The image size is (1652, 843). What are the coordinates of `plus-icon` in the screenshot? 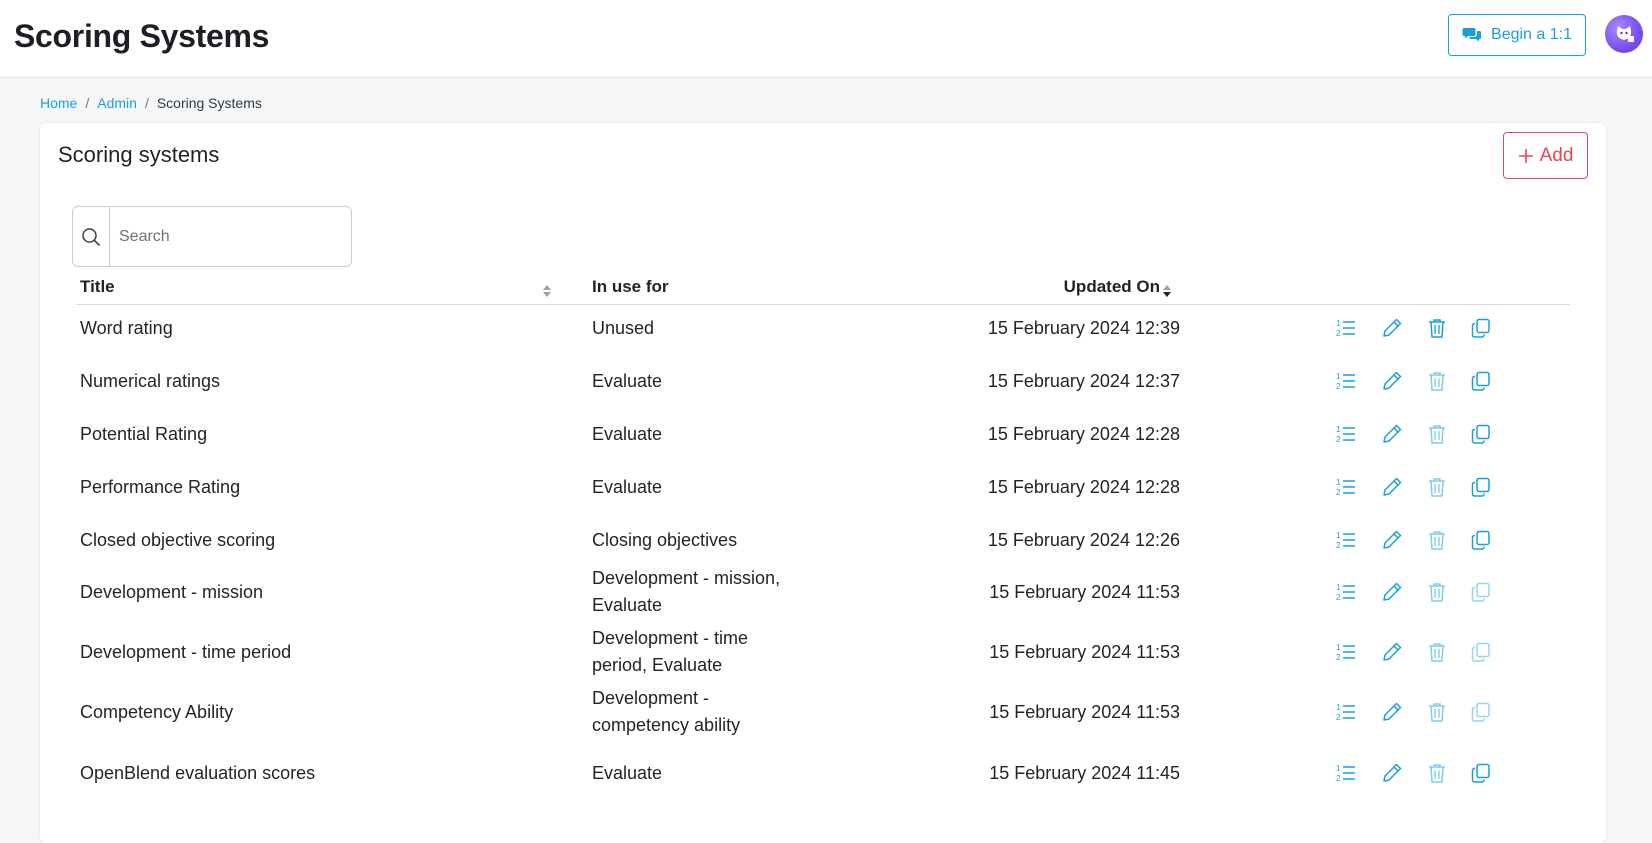 It's located at (1525, 155).